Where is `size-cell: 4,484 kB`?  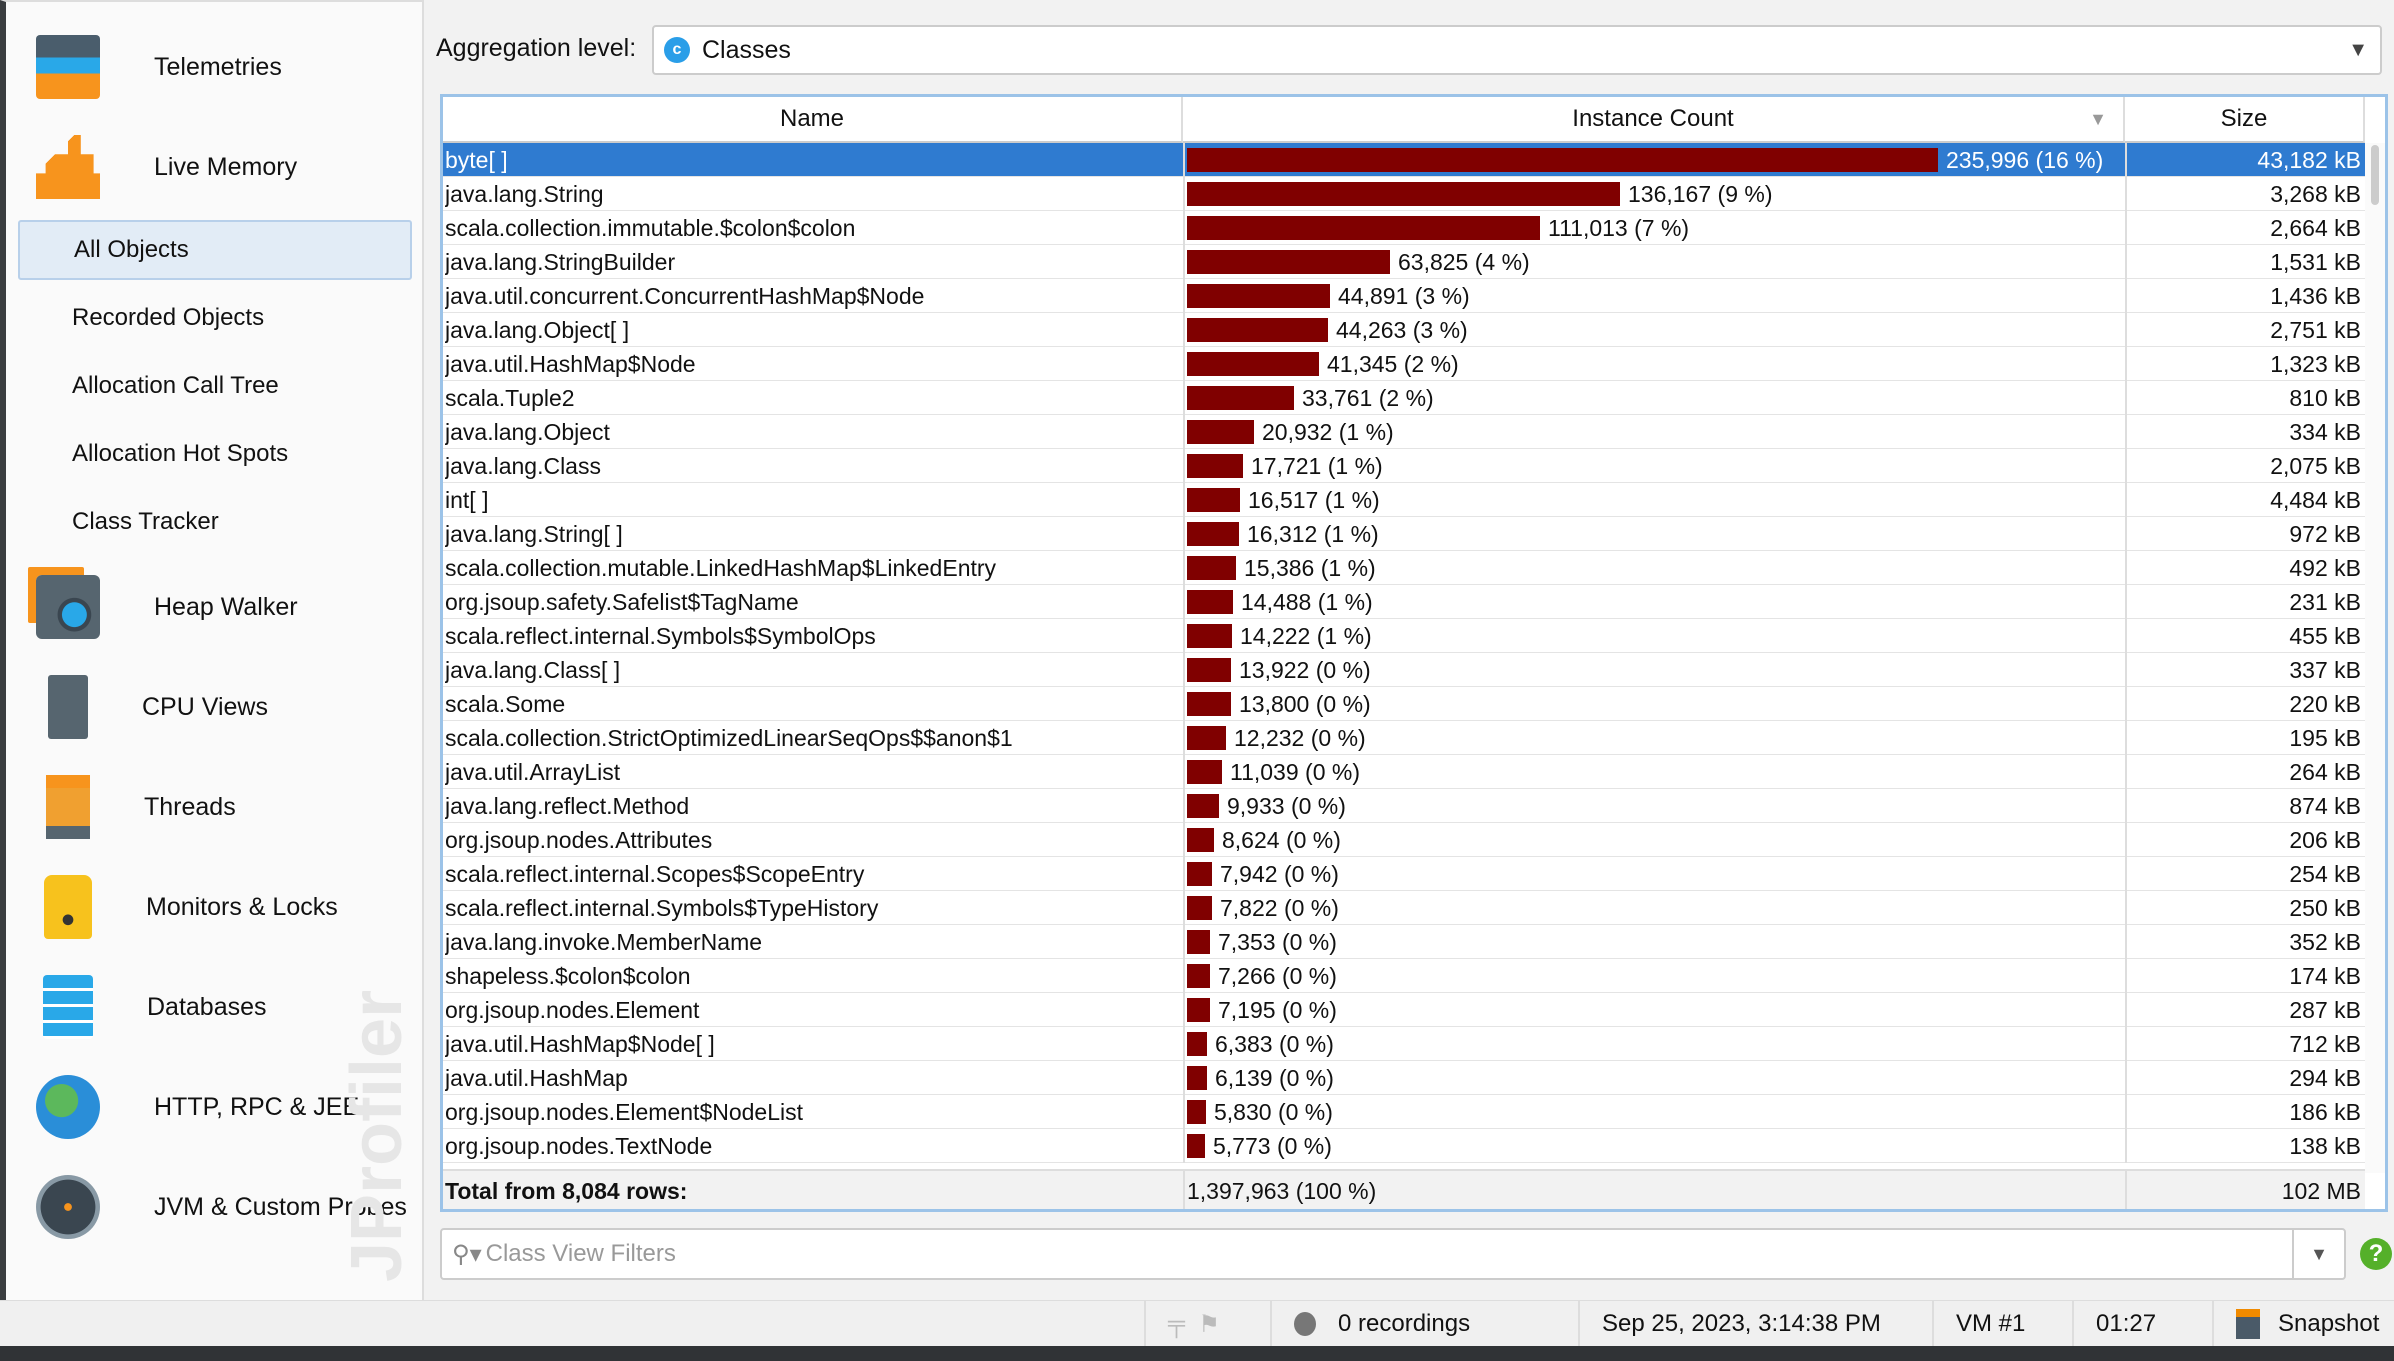 size-cell: 4,484 kB is located at coordinates (2245, 500).